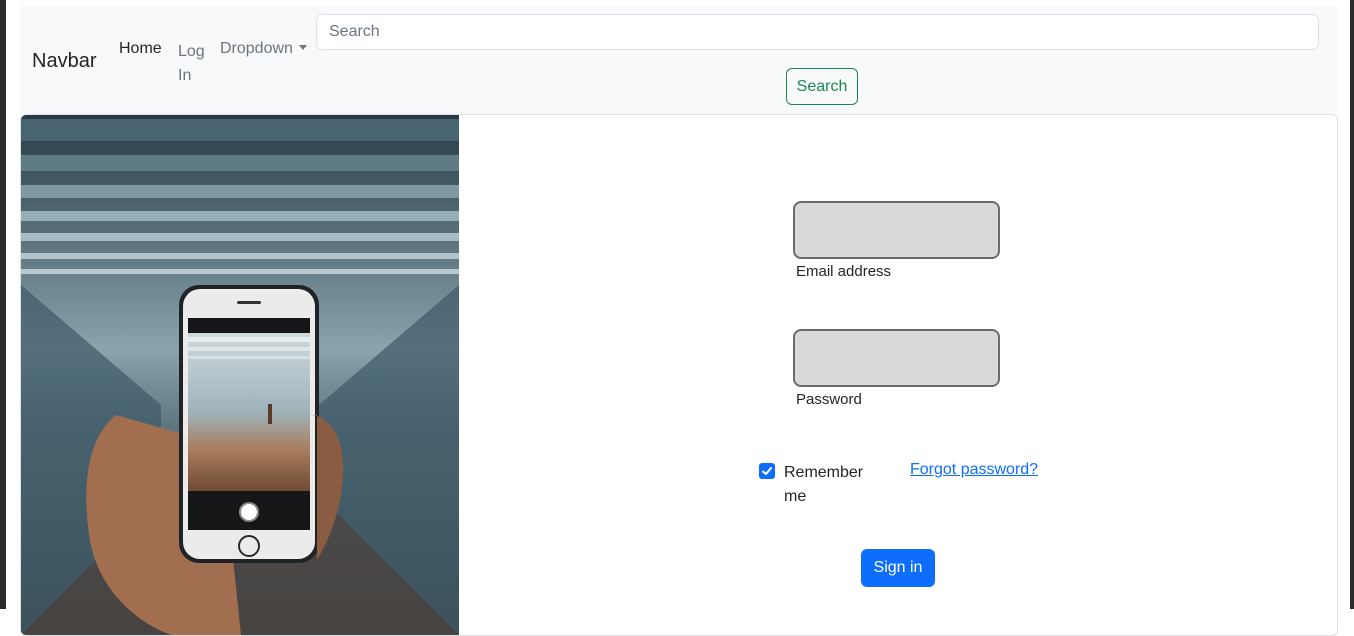 The width and height of the screenshot is (1354, 636). I want to click on nav-dropdown-label: Dropdown, so click(256, 48).